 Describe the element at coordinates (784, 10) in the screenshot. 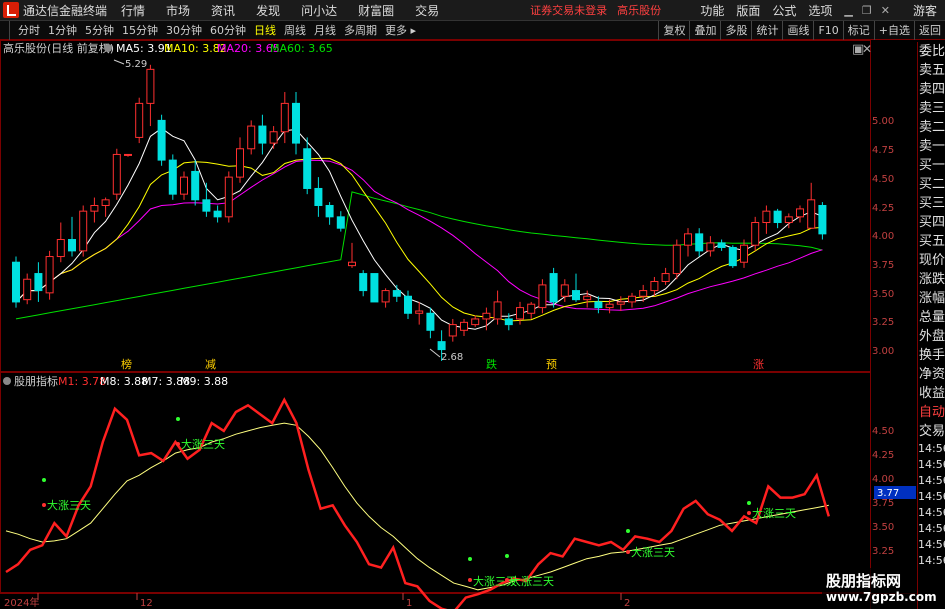

I see `menu-gongshi: 公式` at that location.